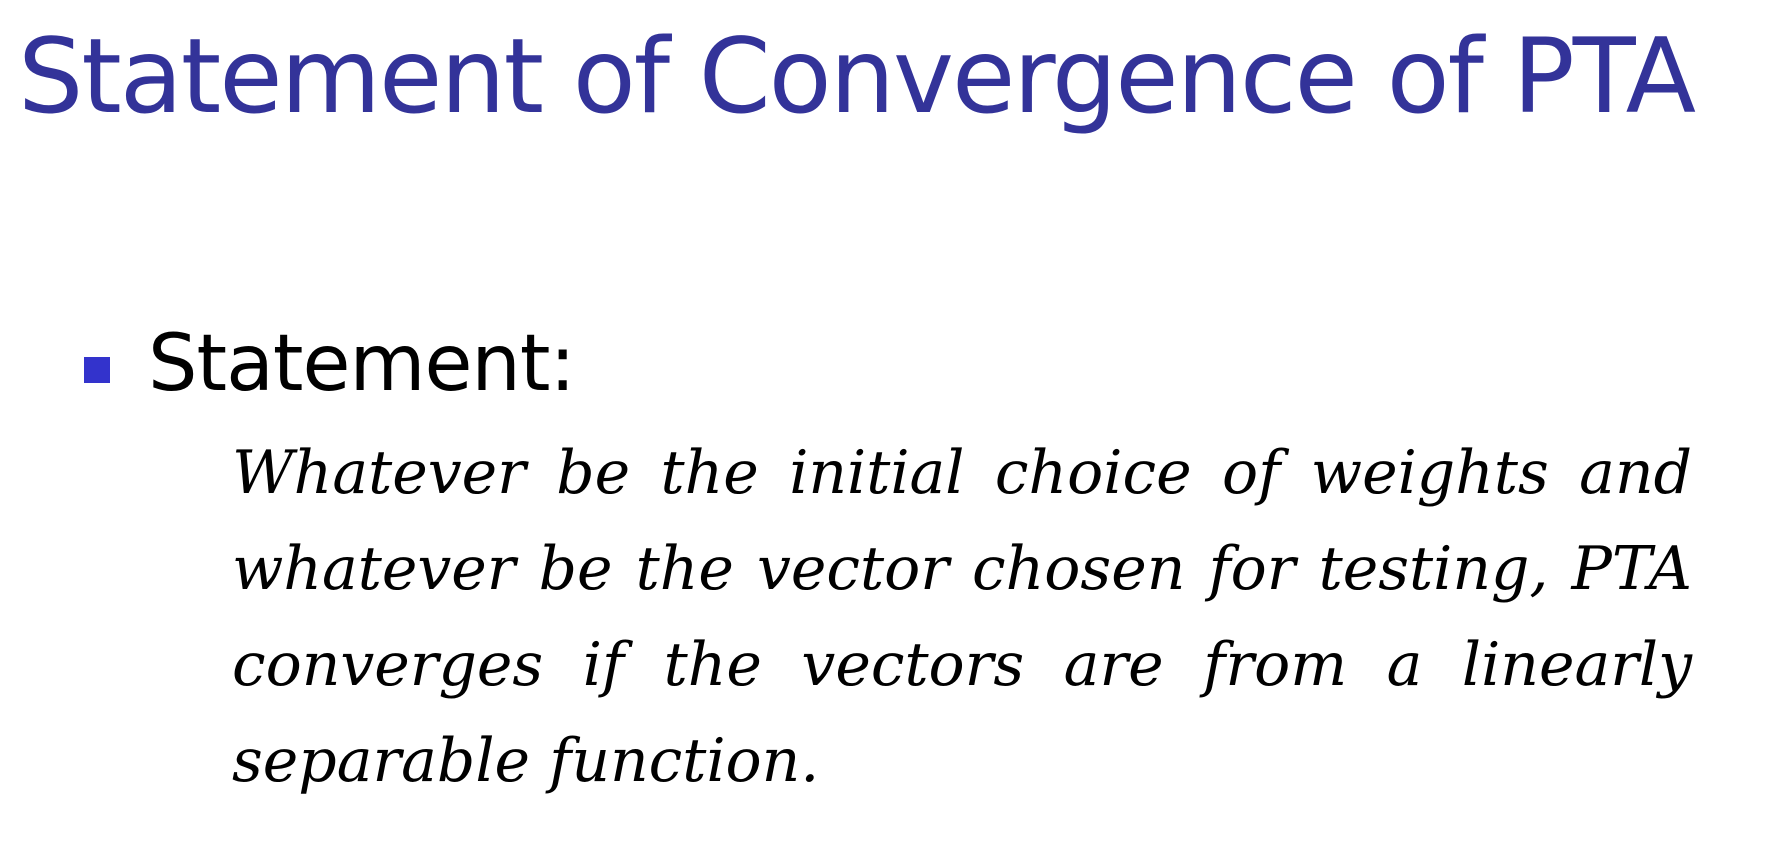  Describe the element at coordinates (362, 364) in the screenshot. I see `bullet-label: Statement:` at that location.